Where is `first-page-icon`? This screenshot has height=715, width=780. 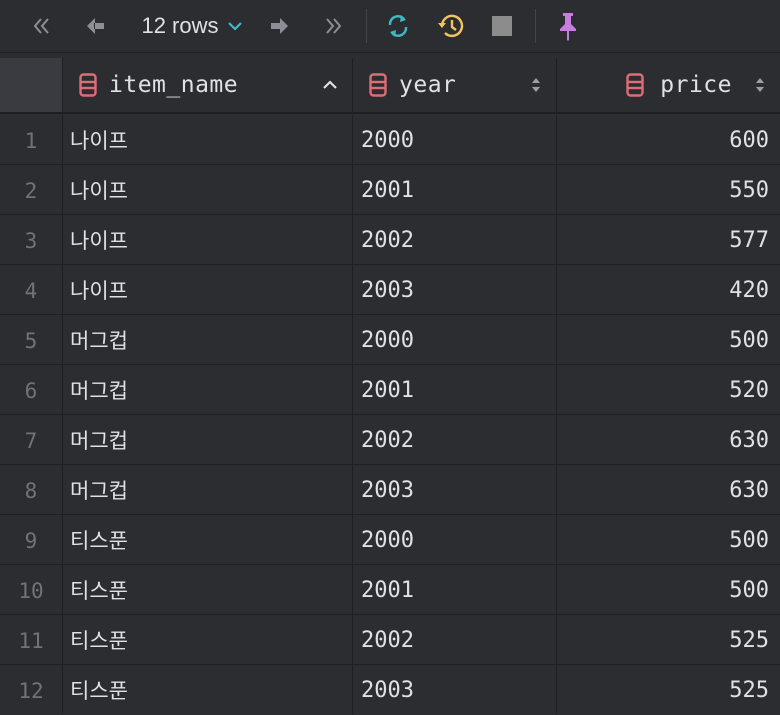 first-page-icon is located at coordinates (41, 26).